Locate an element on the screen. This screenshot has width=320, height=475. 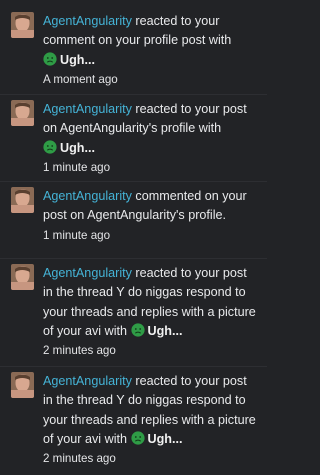
timestamp: A moment ago is located at coordinates (80, 79).